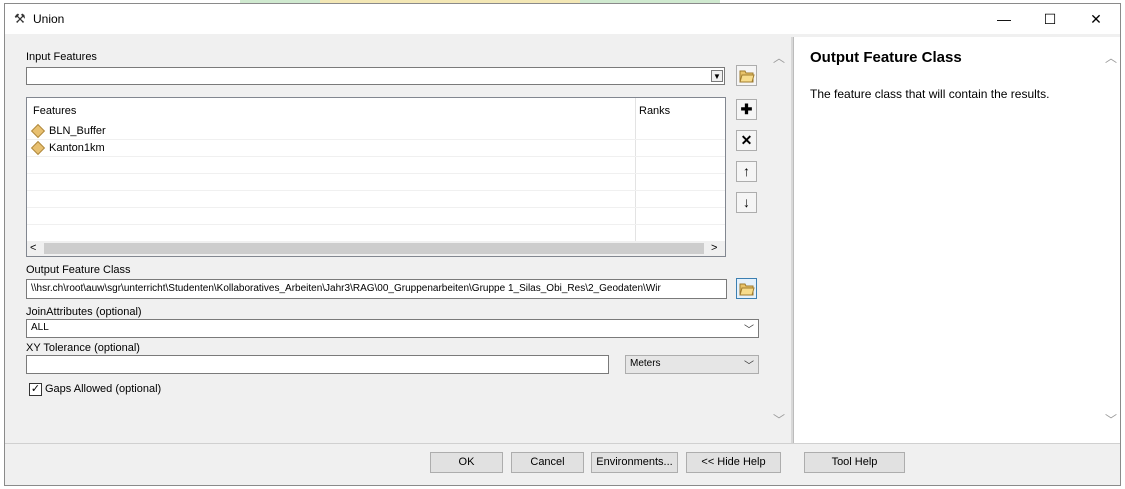  What do you see at coordinates (40, 327) in the screenshot?
I see `join-attributes-value: ALL` at bounding box center [40, 327].